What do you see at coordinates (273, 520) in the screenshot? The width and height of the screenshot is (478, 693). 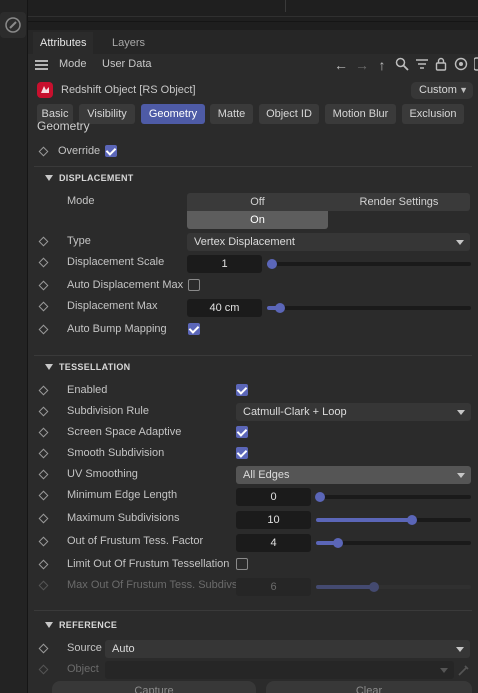 I see `maximum-subdivisions-input: 10` at bounding box center [273, 520].